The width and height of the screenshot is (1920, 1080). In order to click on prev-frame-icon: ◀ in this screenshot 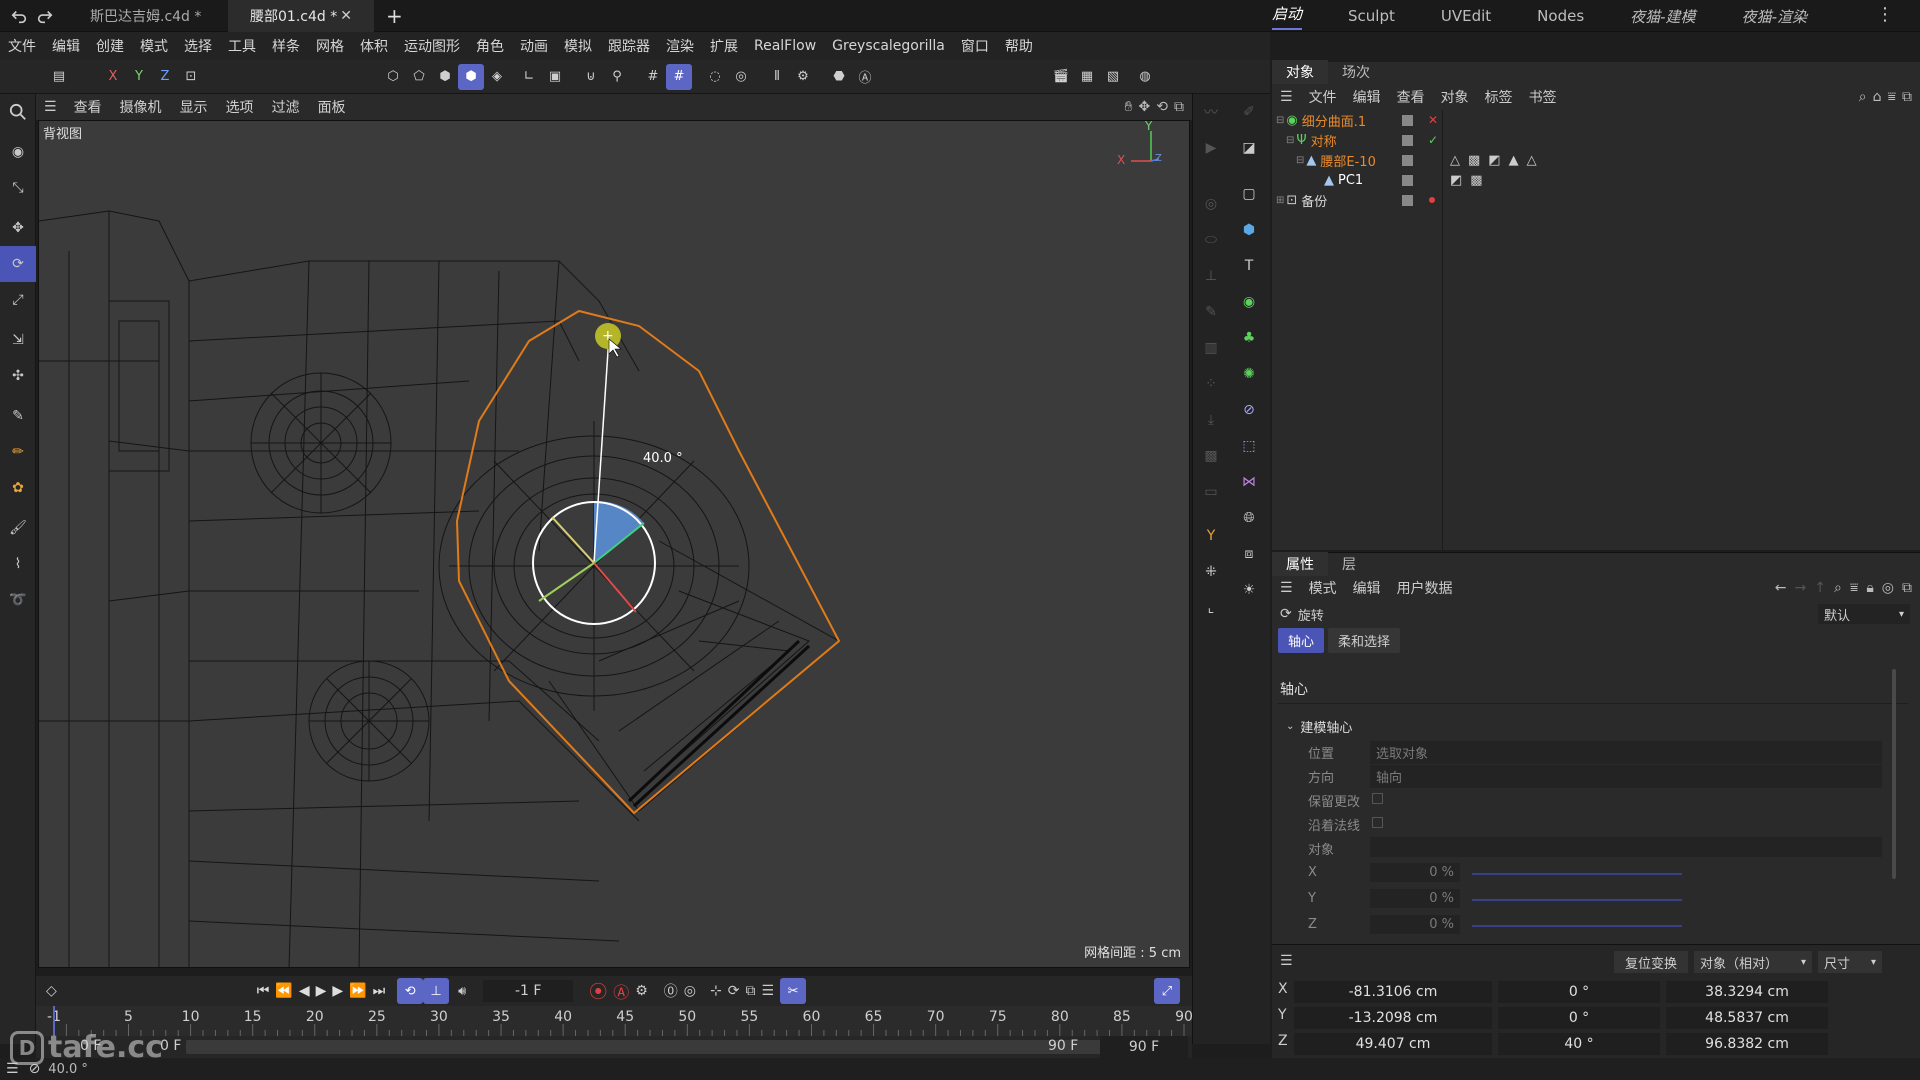, I will do `click(304, 991)`.